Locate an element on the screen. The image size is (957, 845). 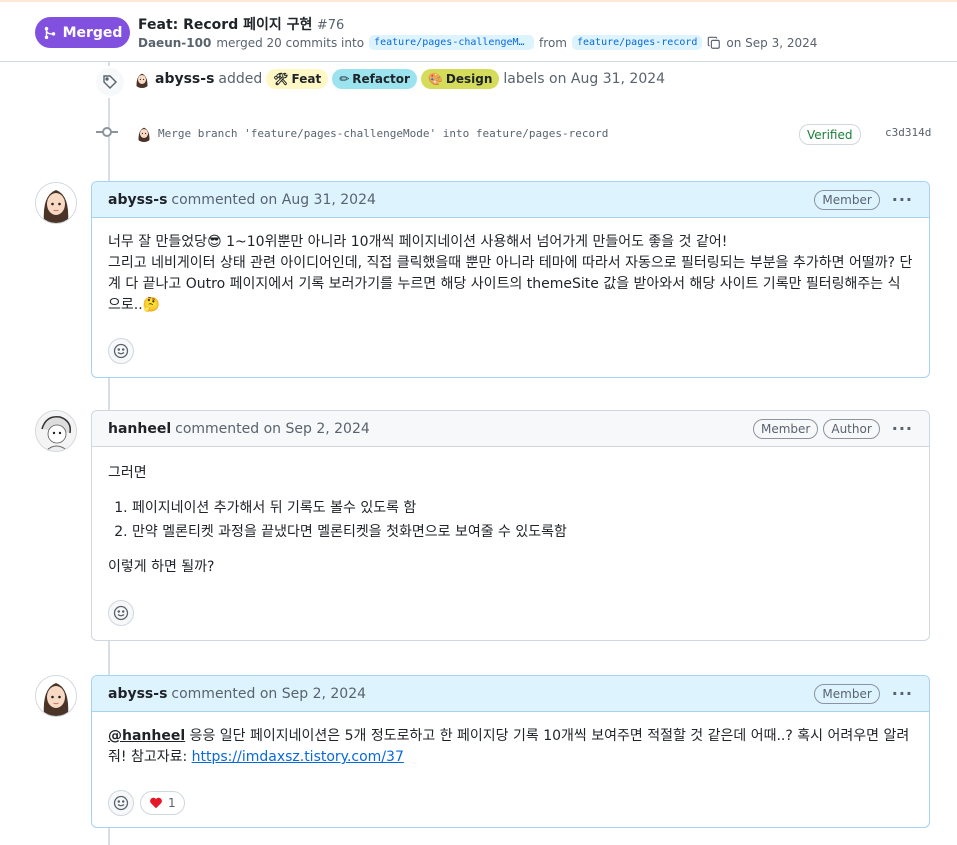
pr-title: Feat: Record 페이지 구현 #76 is located at coordinates (241, 24).